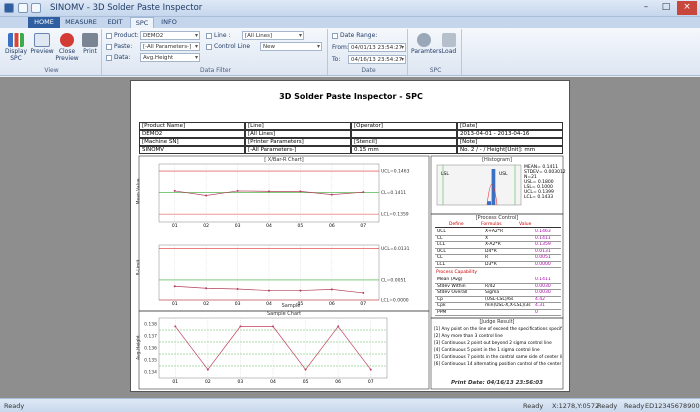 Image resolution: width=700 pixels, height=412 pixels. What do you see at coordinates (81, 22) in the screenshot?
I see `tab-measure: MEASURE` at bounding box center [81, 22].